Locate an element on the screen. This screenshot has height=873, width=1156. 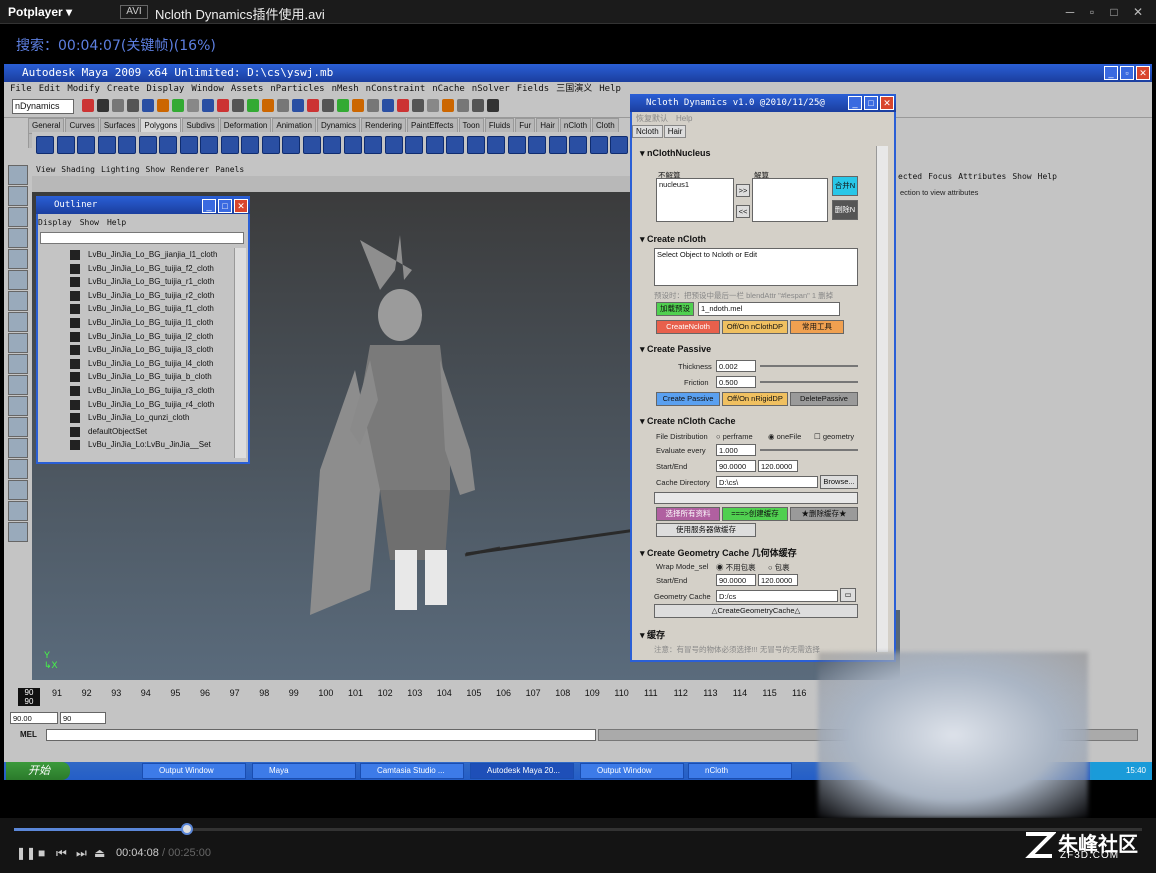
viewport-menu-item: Panels is located at coordinates (229, 169).